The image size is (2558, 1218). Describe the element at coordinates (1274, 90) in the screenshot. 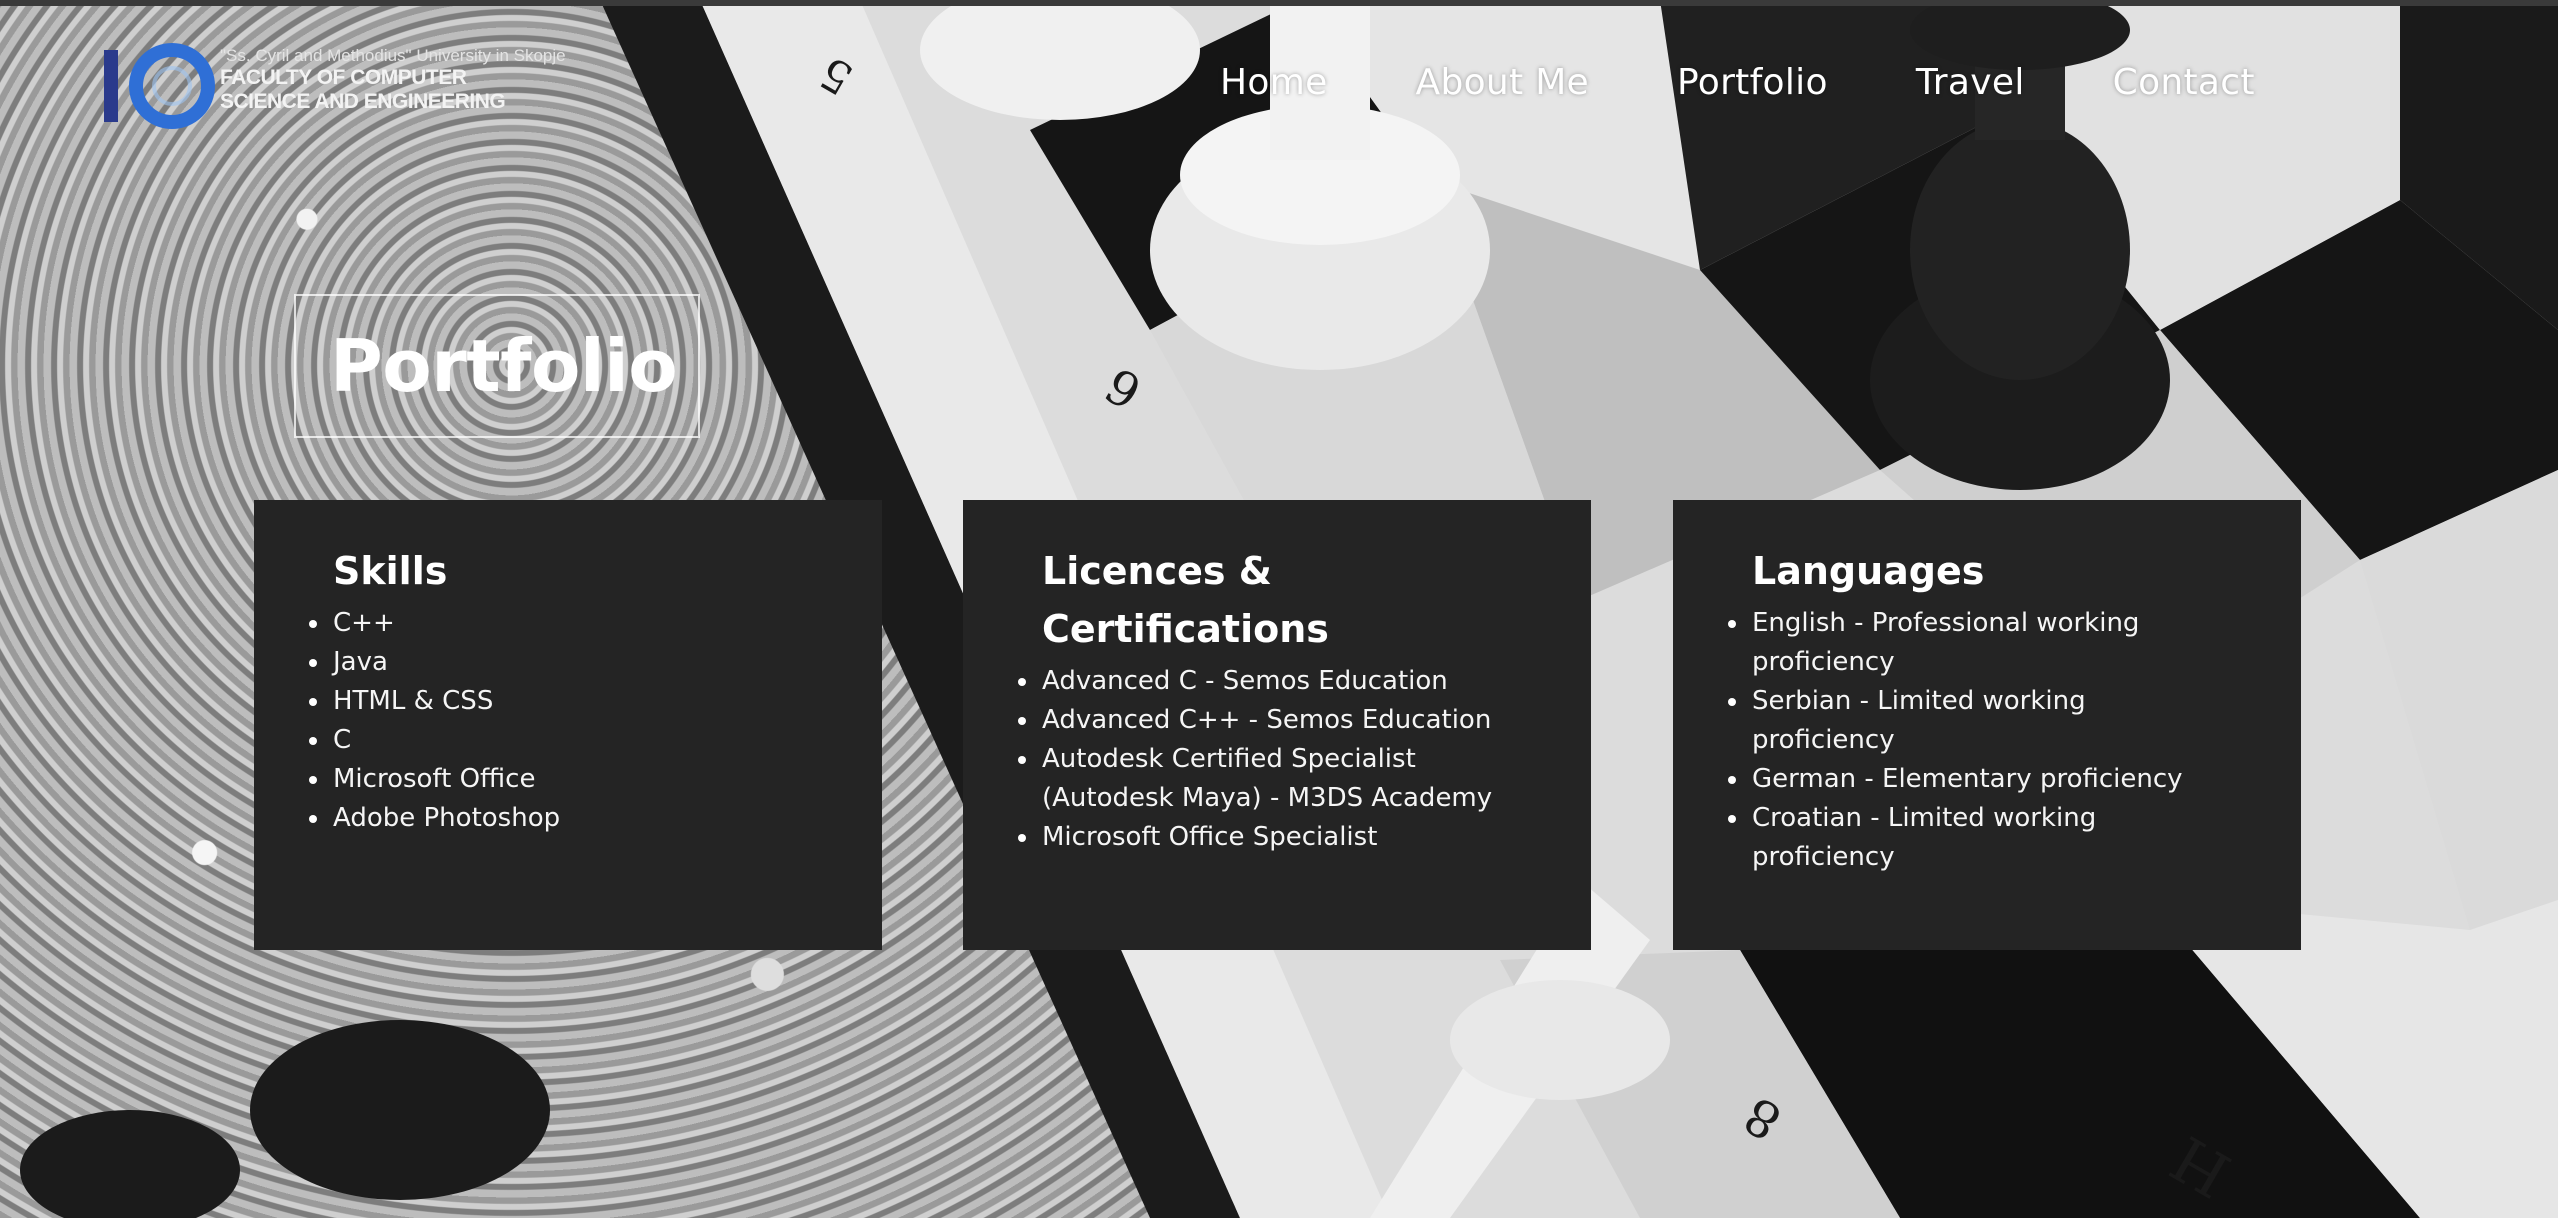

I see `nav-home: Home` at that location.